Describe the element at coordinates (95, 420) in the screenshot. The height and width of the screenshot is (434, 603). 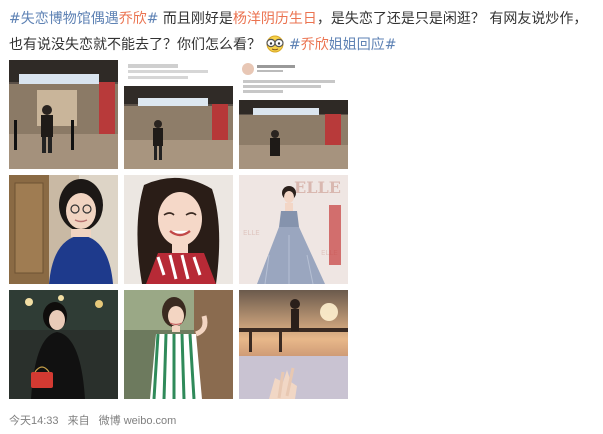
I see `post-footer: 今天14:33 来自 微博 weibo.com` at that location.